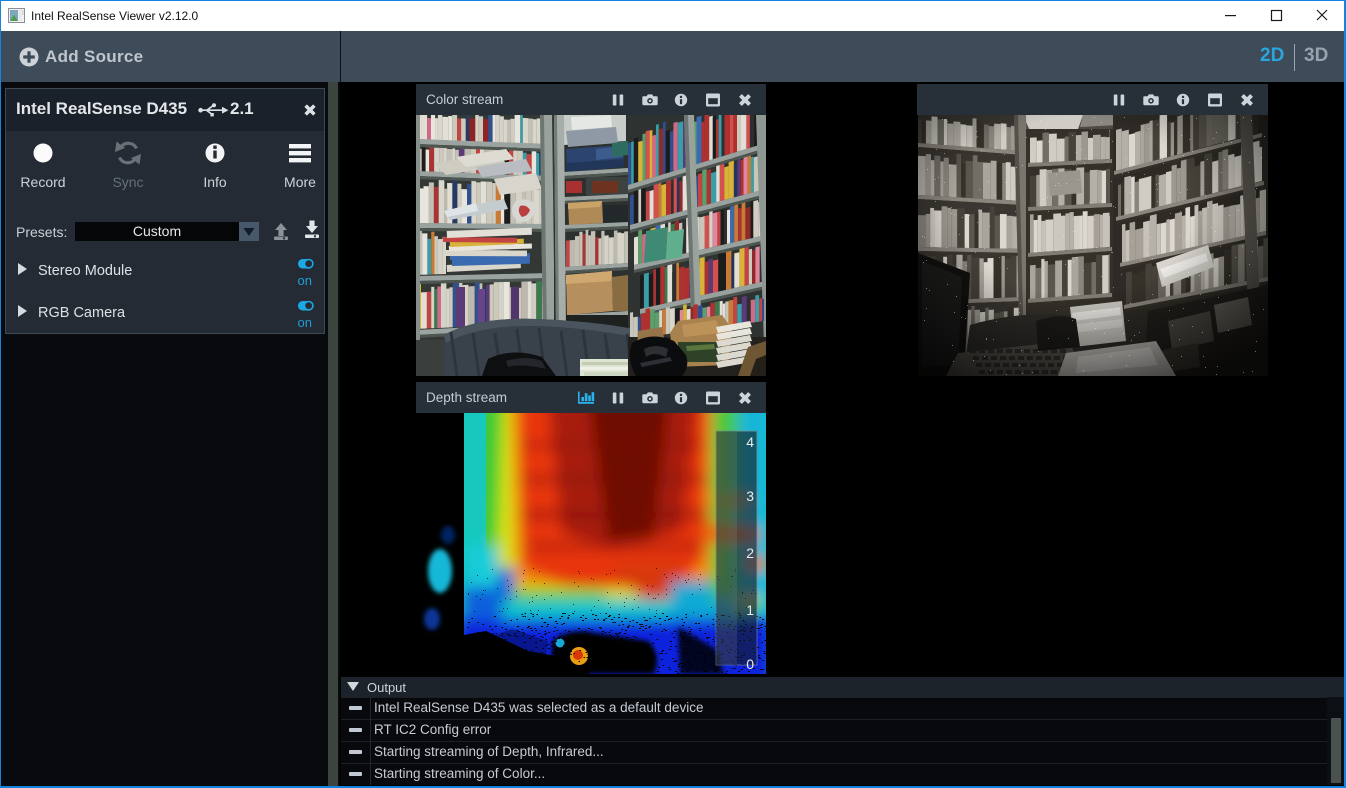  Describe the element at coordinates (127, 182) in the screenshot. I see `svg-text: Sync` at that location.